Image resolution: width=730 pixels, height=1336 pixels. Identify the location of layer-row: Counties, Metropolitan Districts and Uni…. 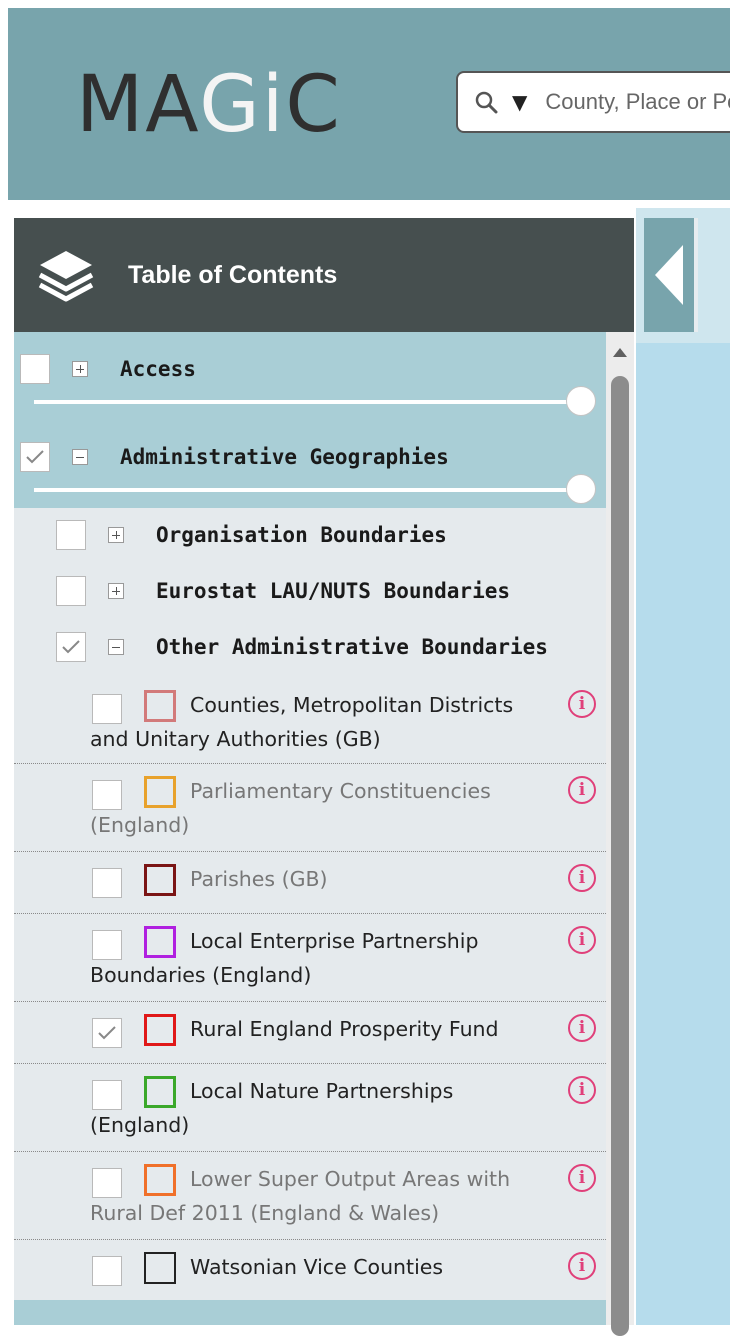
(310, 722).